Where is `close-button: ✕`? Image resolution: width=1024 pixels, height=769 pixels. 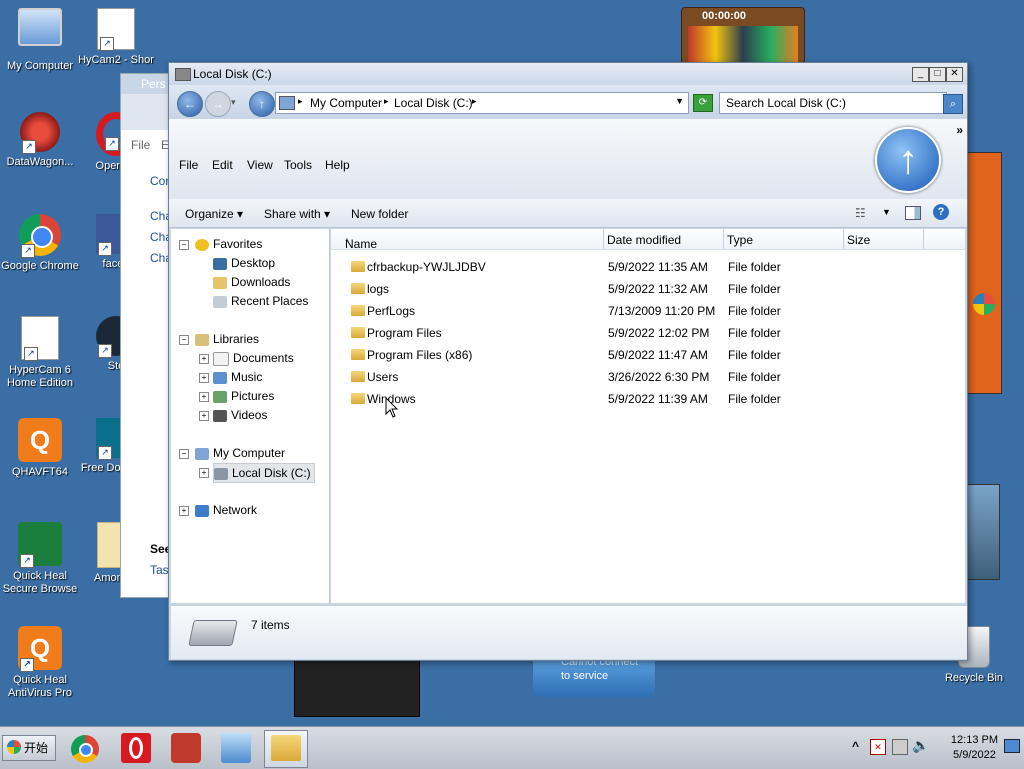 close-button: ✕ is located at coordinates (954, 74).